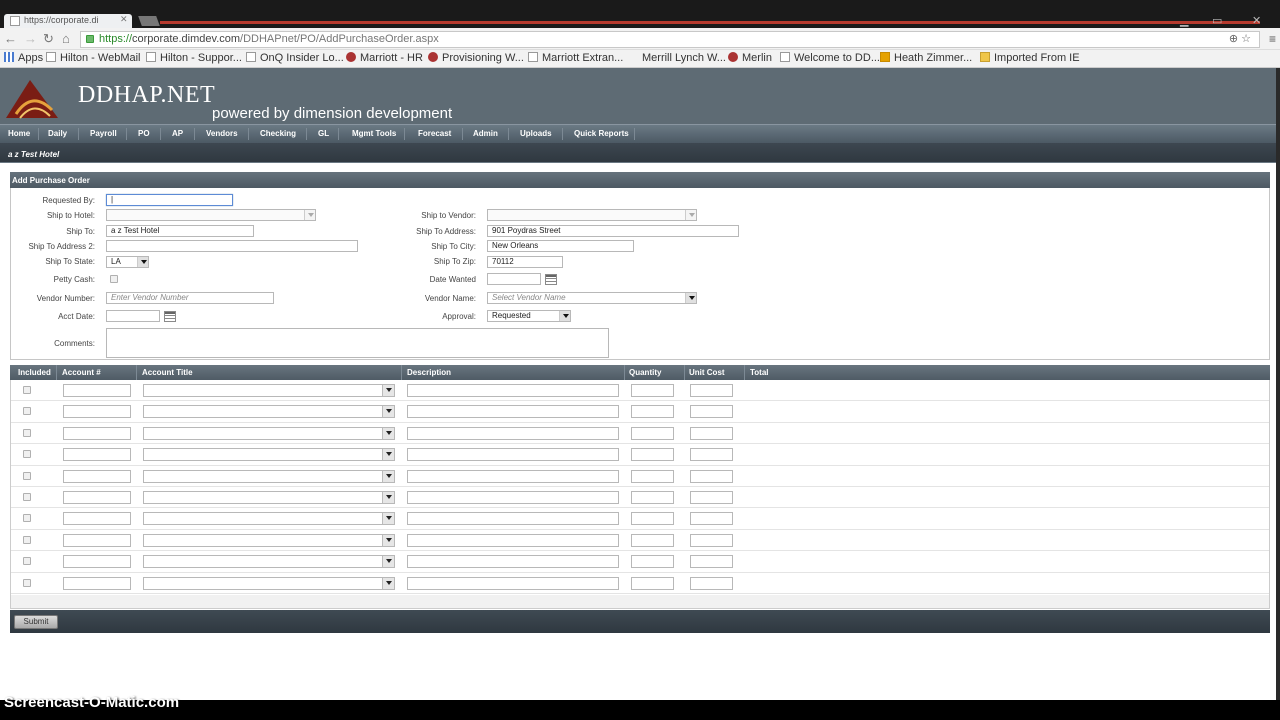 The image size is (1280, 720). I want to click on bookmark-hilton-webmail: Hilton - WebMail, so click(93, 58).